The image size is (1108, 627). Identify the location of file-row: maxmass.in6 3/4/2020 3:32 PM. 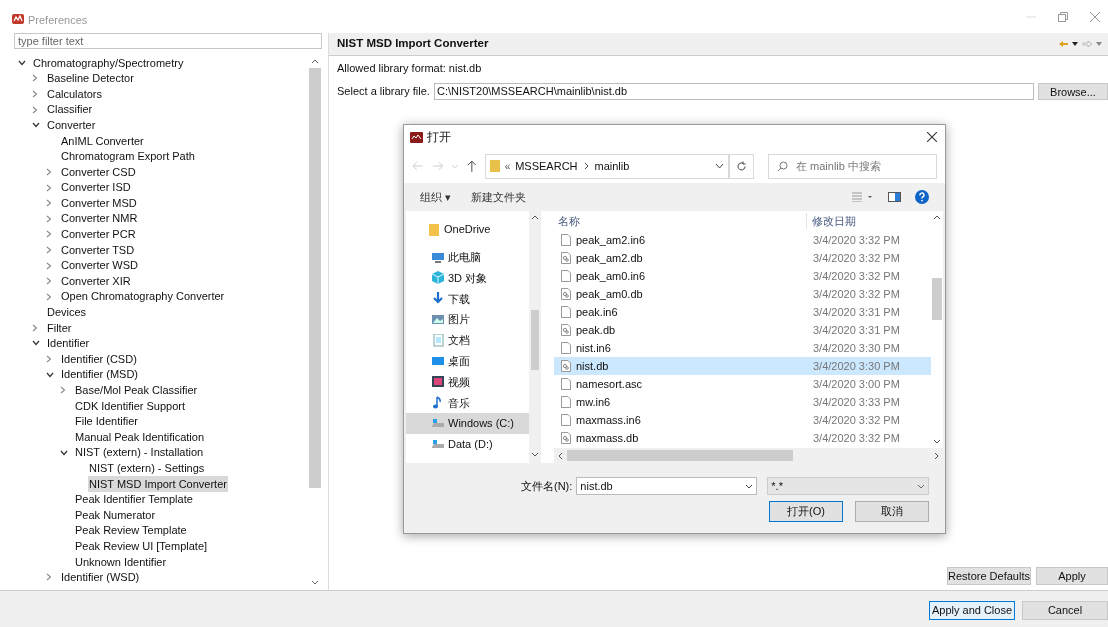
(742, 420).